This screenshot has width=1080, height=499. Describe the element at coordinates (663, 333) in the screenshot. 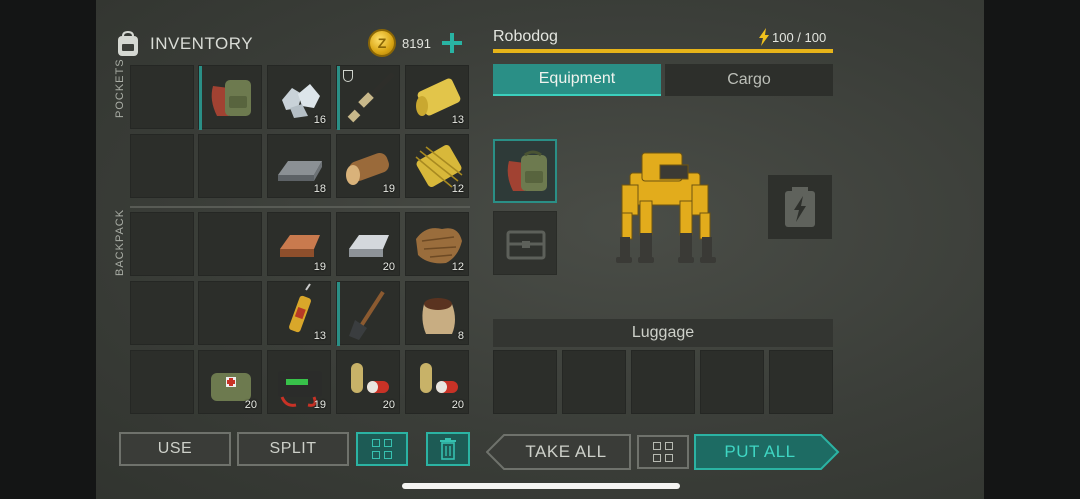

I see `luggage-header: Luggage` at that location.